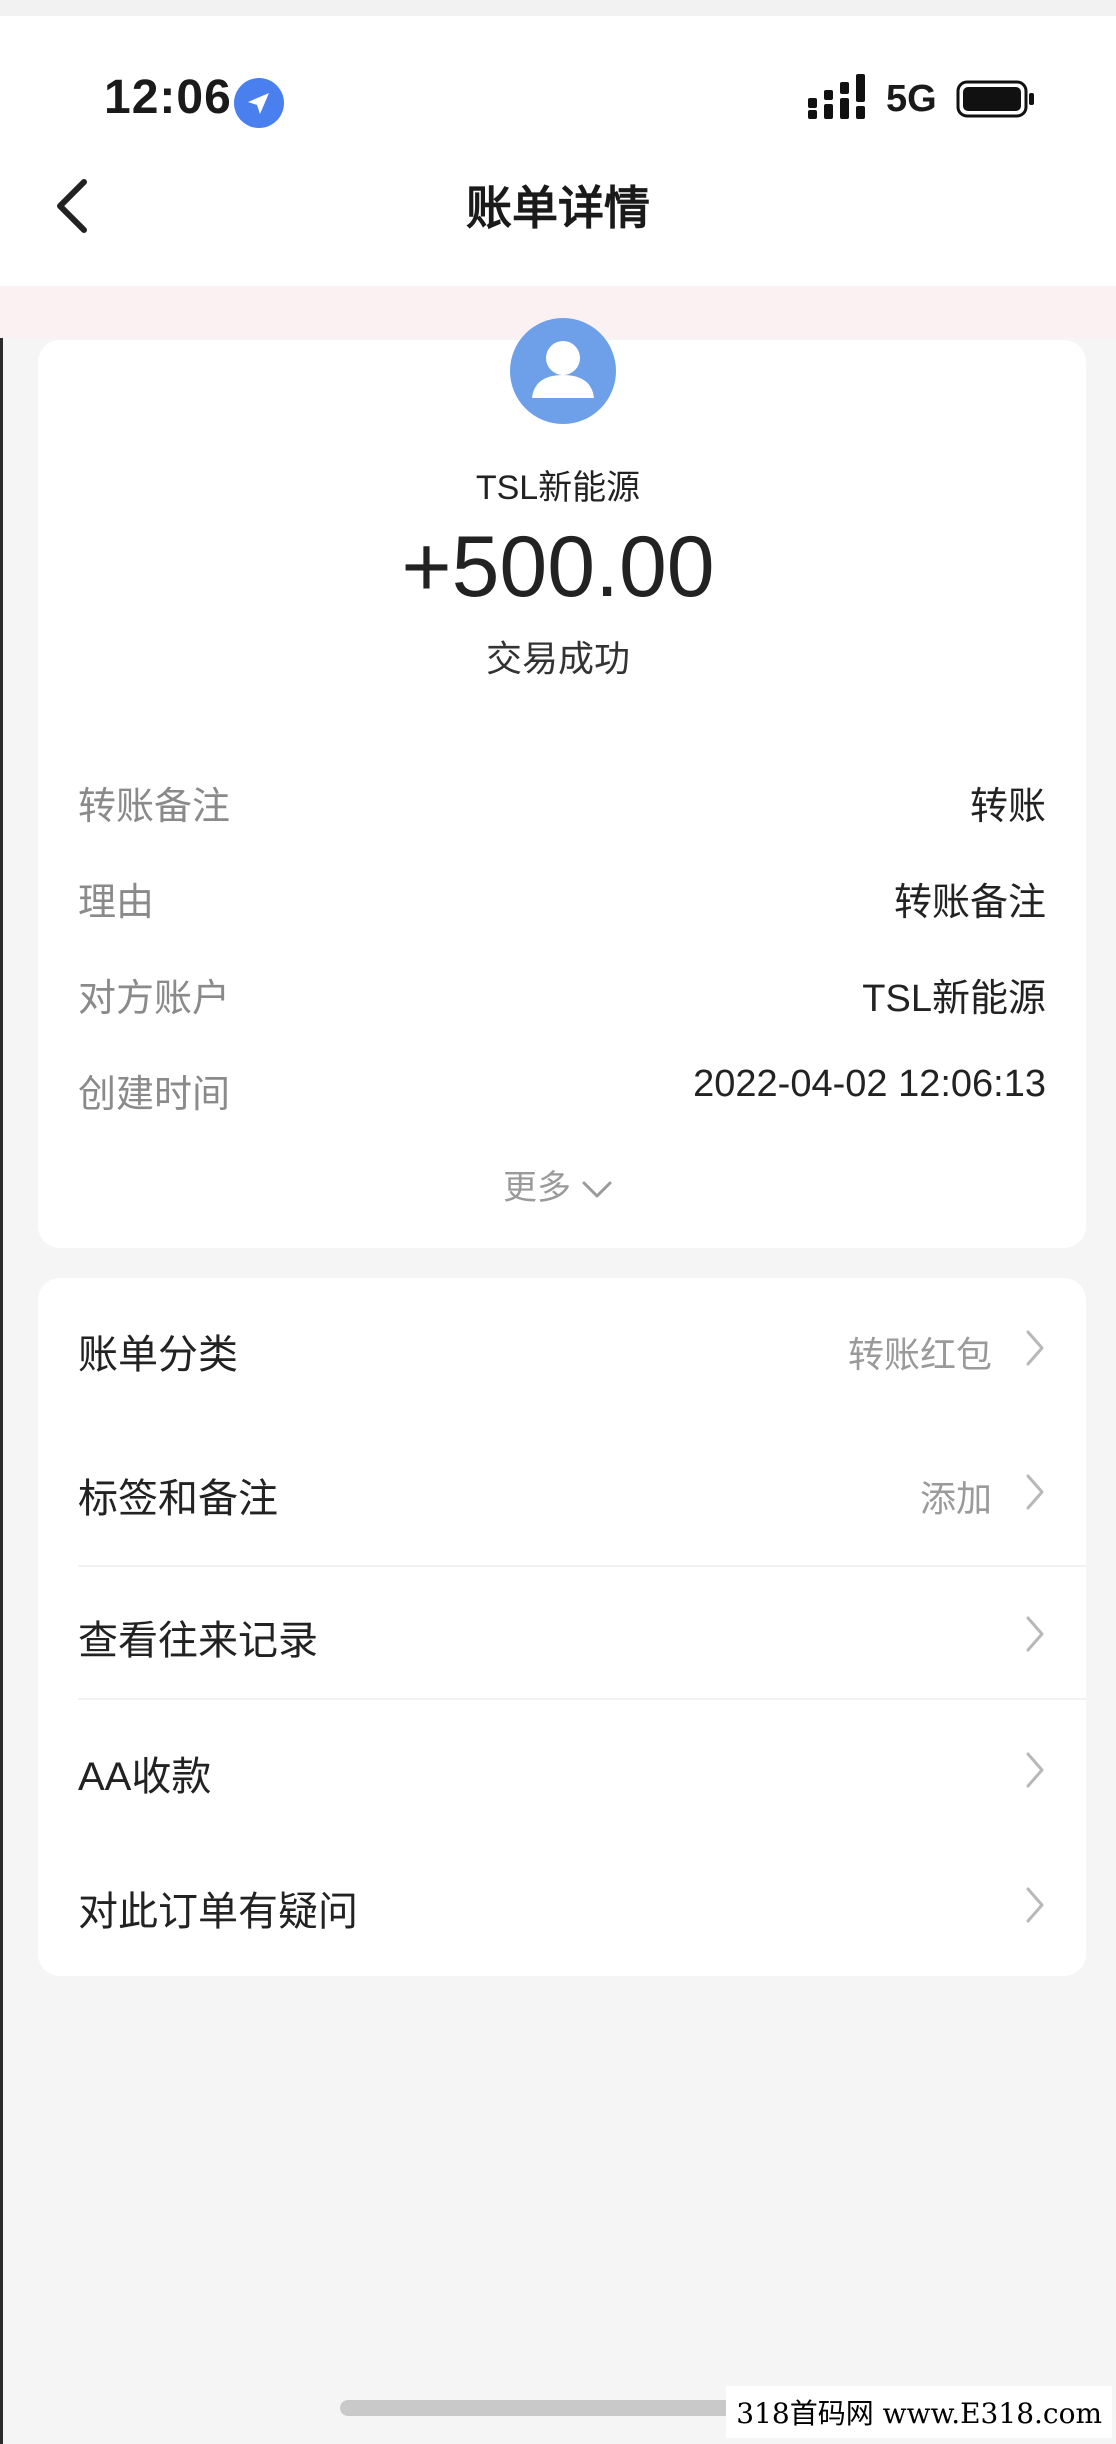  Describe the element at coordinates (558, 488) in the screenshot. I see `payee-name: TSL新能源` at that location.